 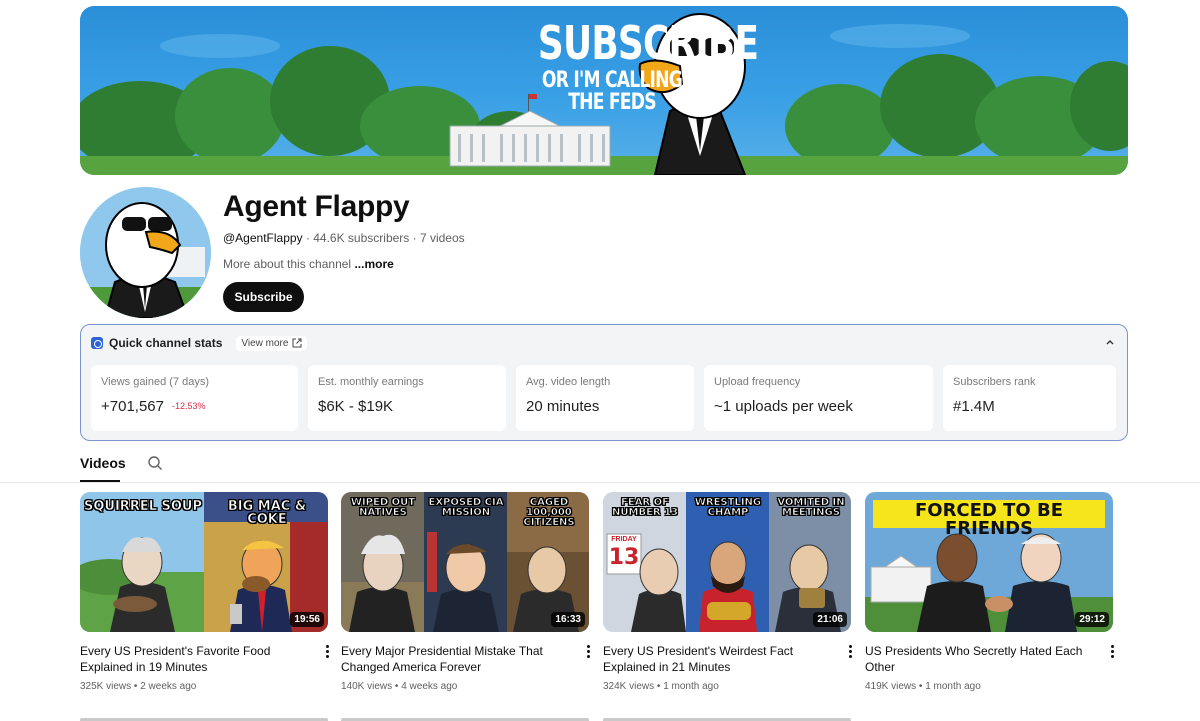 What do you see at coordinates (563, 406) in the screenshot?
I see `stat-value: 20 minutes` at bounding box center [563, 406].